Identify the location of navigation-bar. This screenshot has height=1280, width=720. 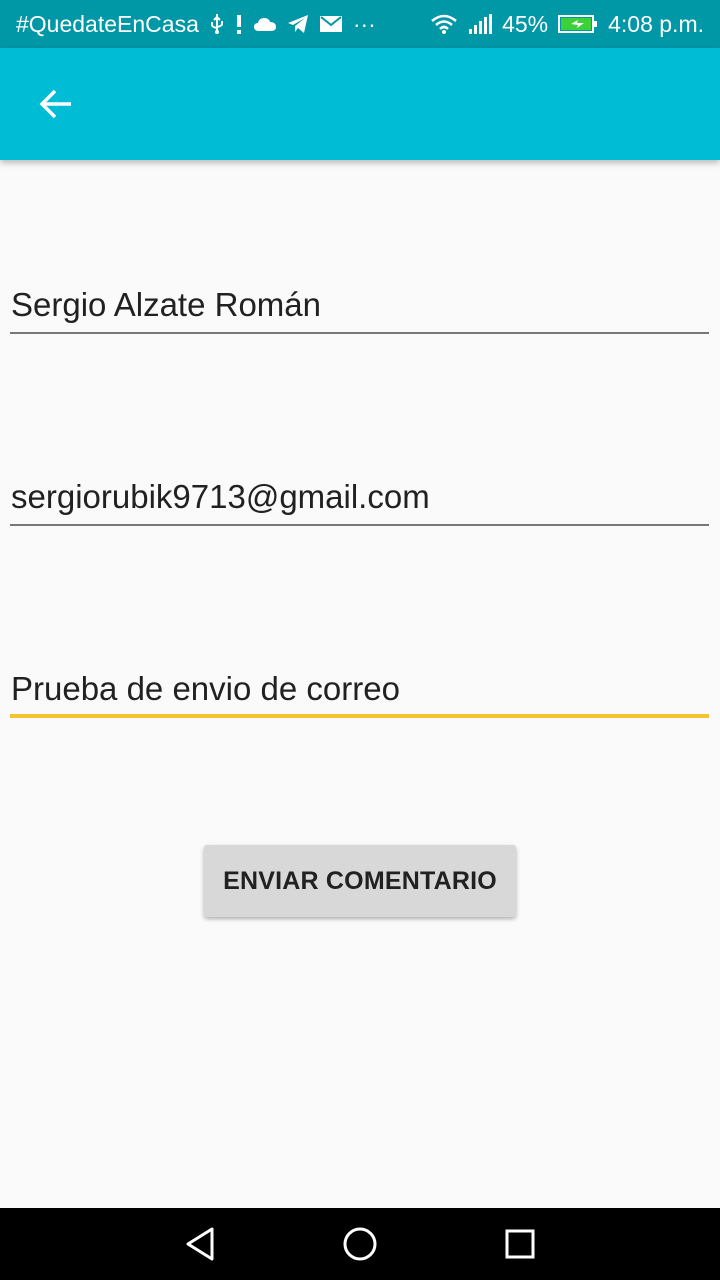
(360, 1244).